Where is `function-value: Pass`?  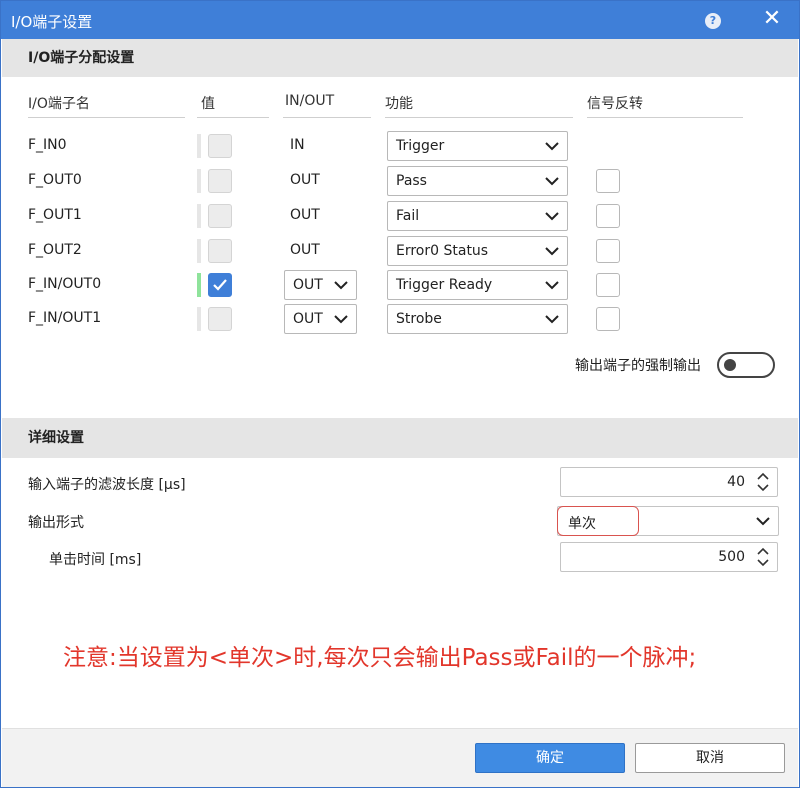
function-value: Pass is located at coordinates (411, 181).